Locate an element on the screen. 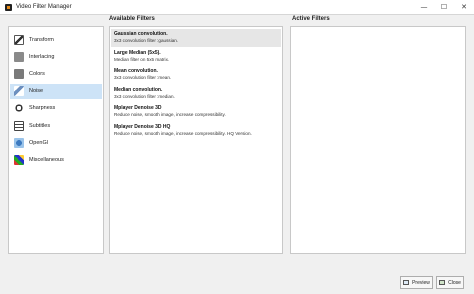 The height and width of the screenshot is (294, 474). close-label: Close is located at coordinates (454, 282).